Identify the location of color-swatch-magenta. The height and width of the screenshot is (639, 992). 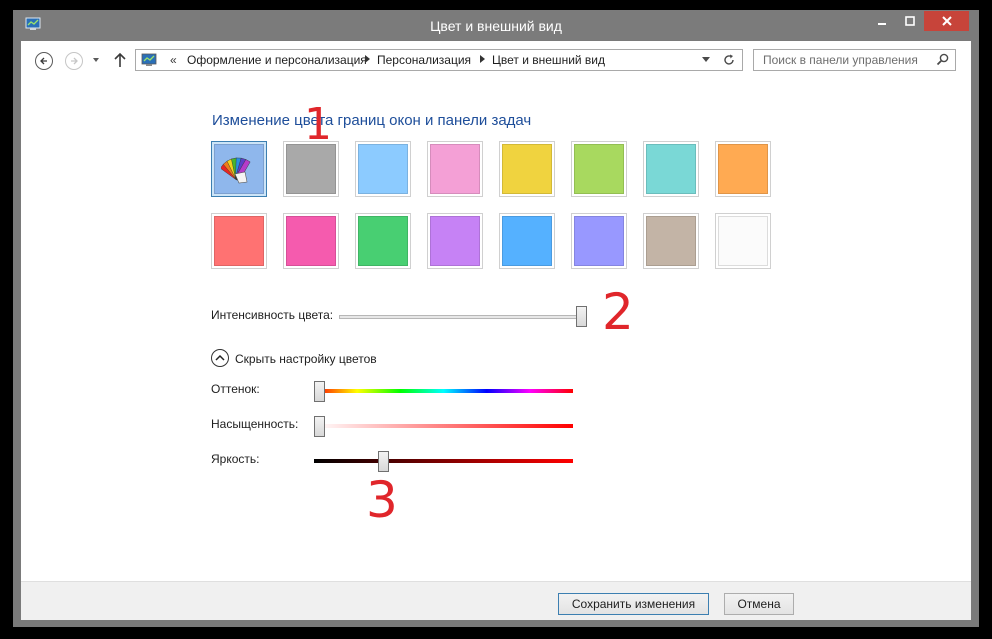
(311, 241).